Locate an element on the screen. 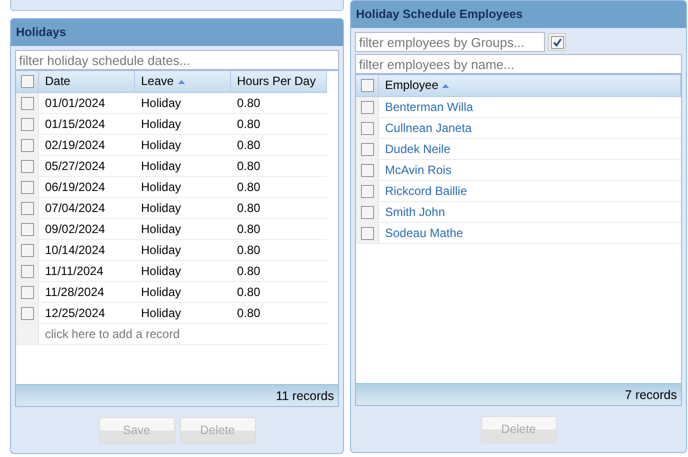 The width and height of the screenshot is (688, 457). employee-link: Rickcord Baillie is located at coordinates (426, 191).